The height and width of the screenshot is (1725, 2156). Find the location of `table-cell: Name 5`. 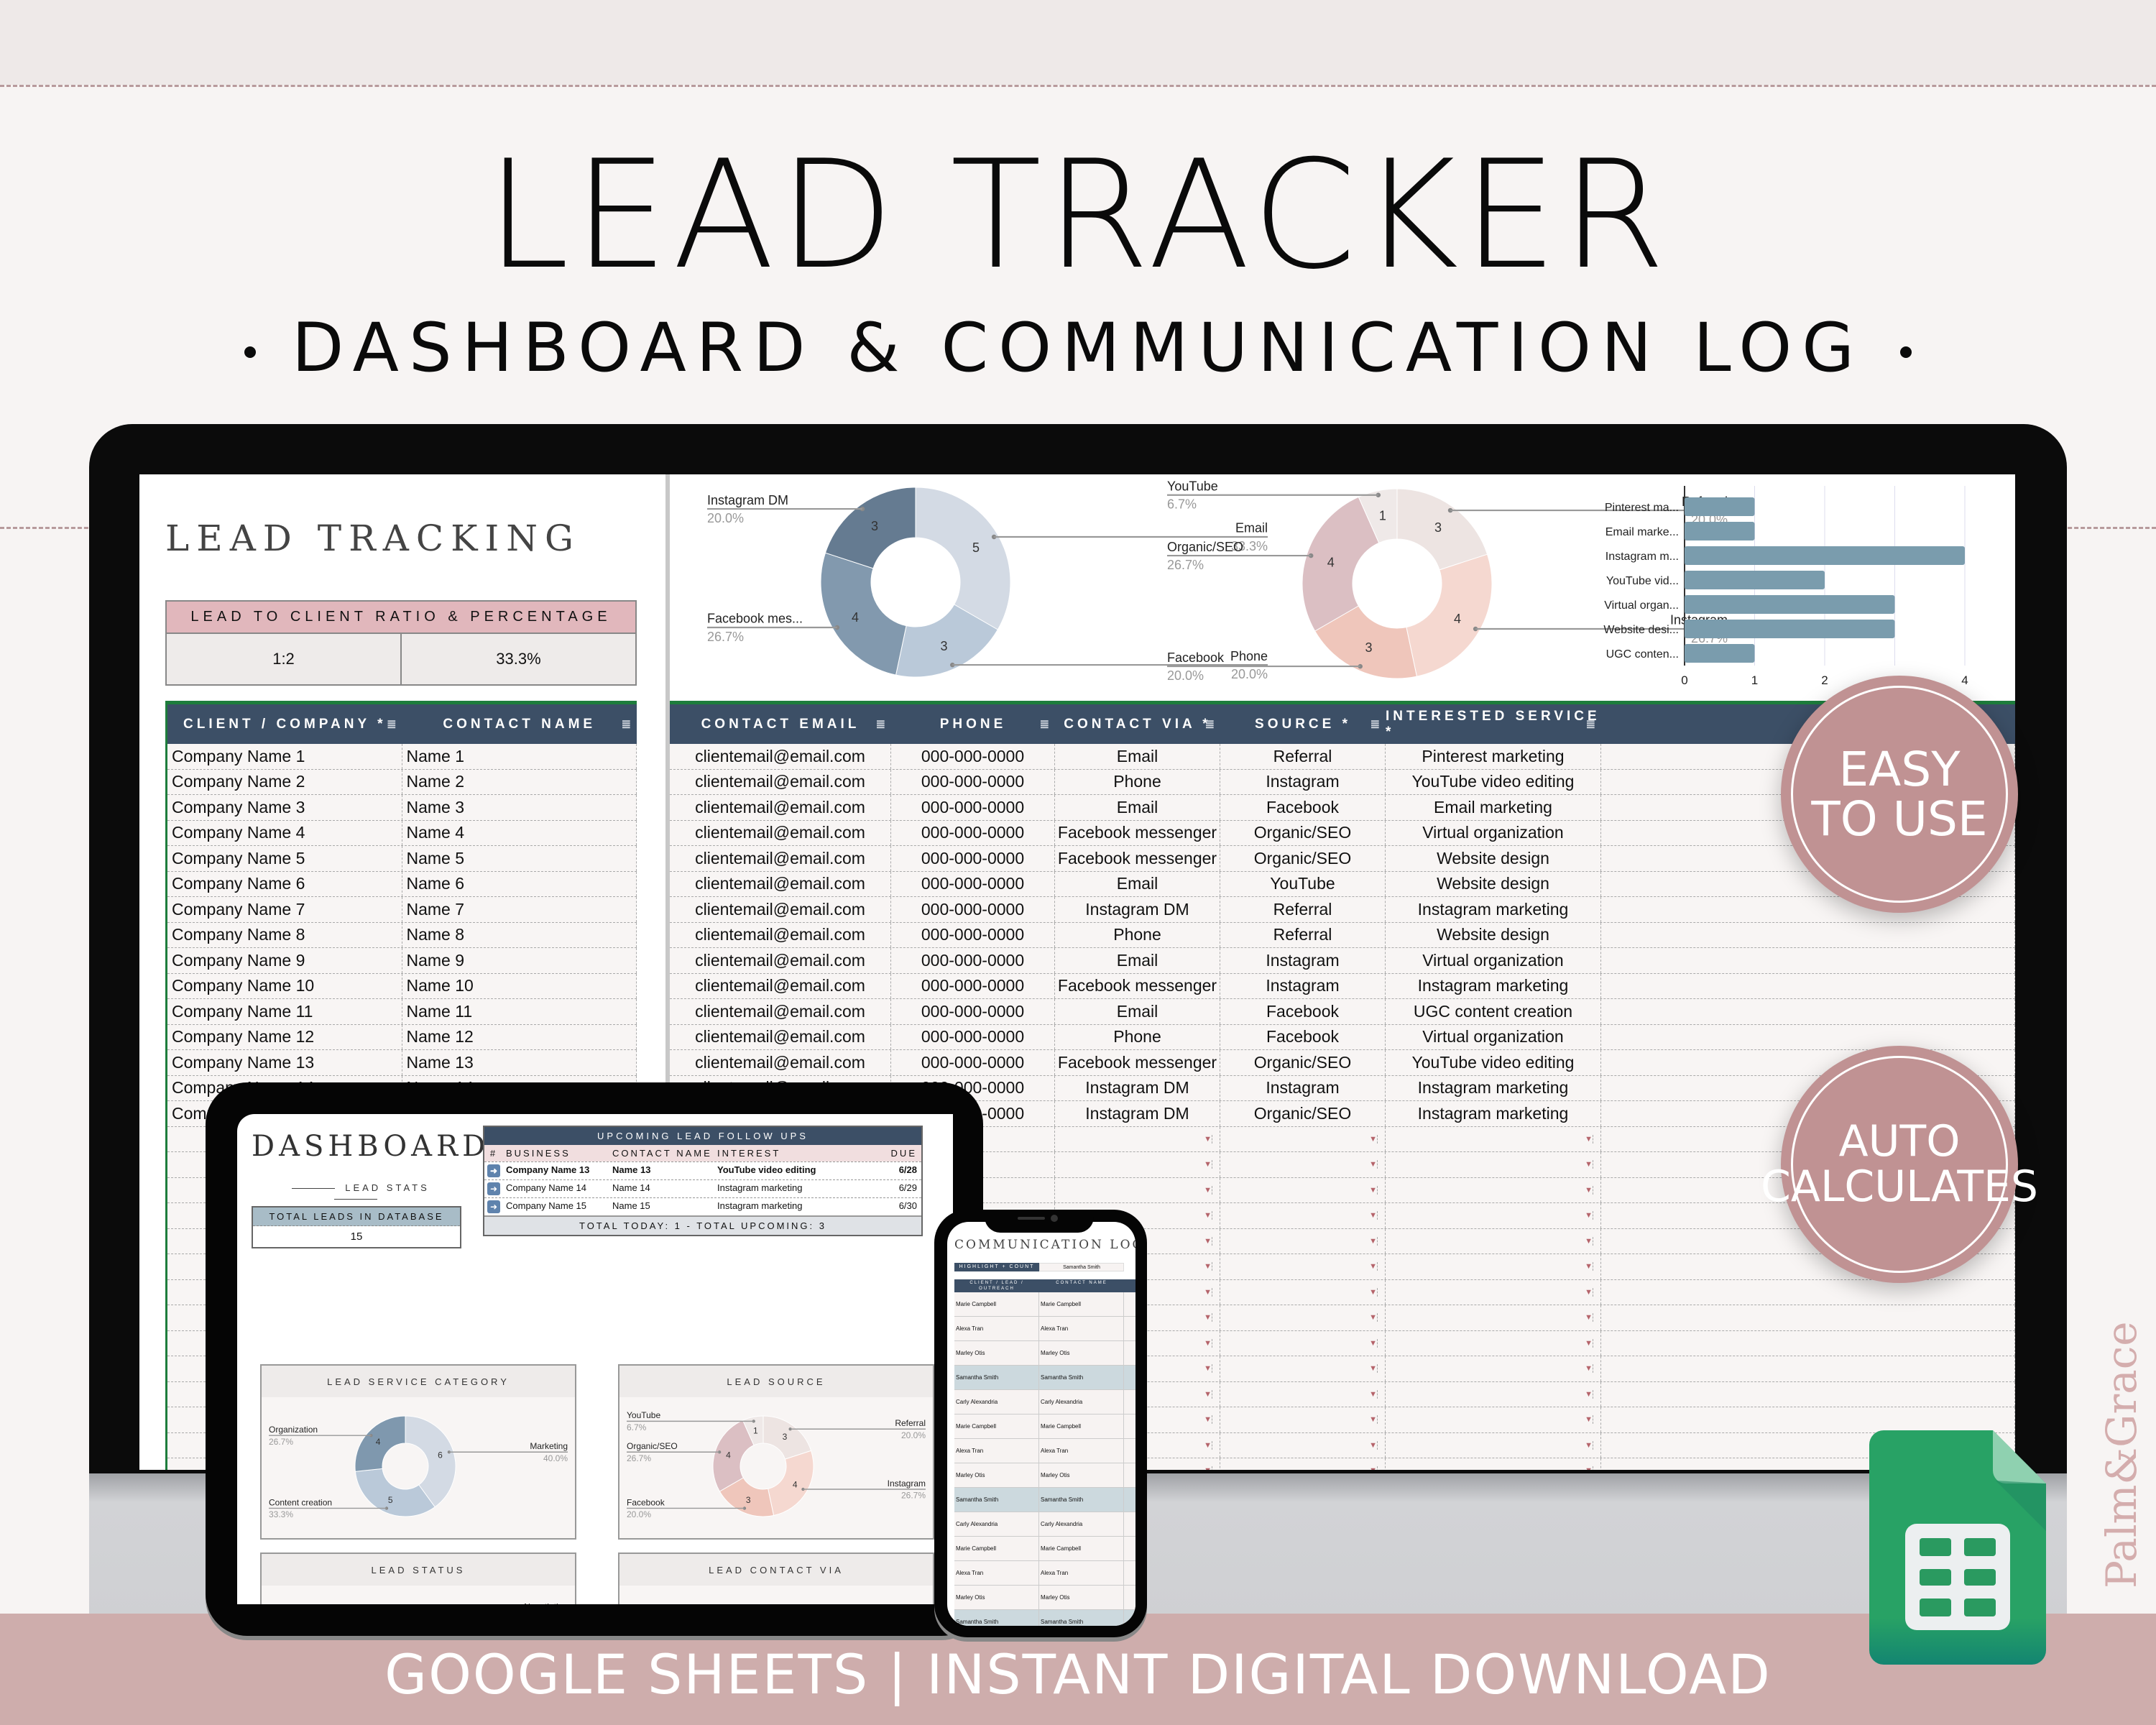

table-cell: Name 5 is located at coordinates (520, 858).